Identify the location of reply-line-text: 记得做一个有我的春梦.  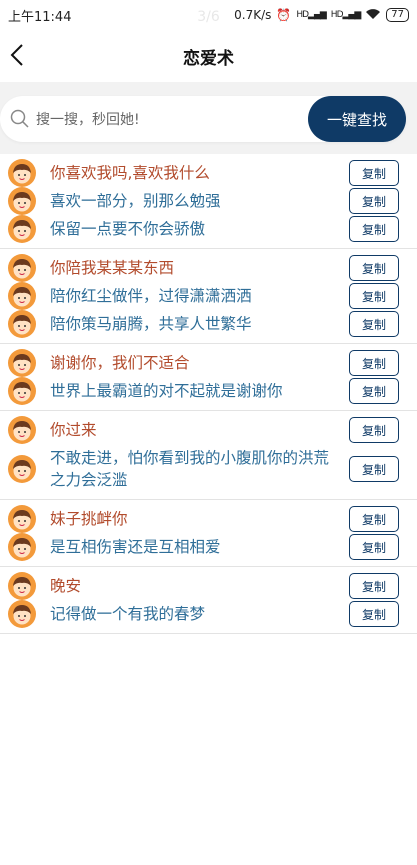
(128, 614).